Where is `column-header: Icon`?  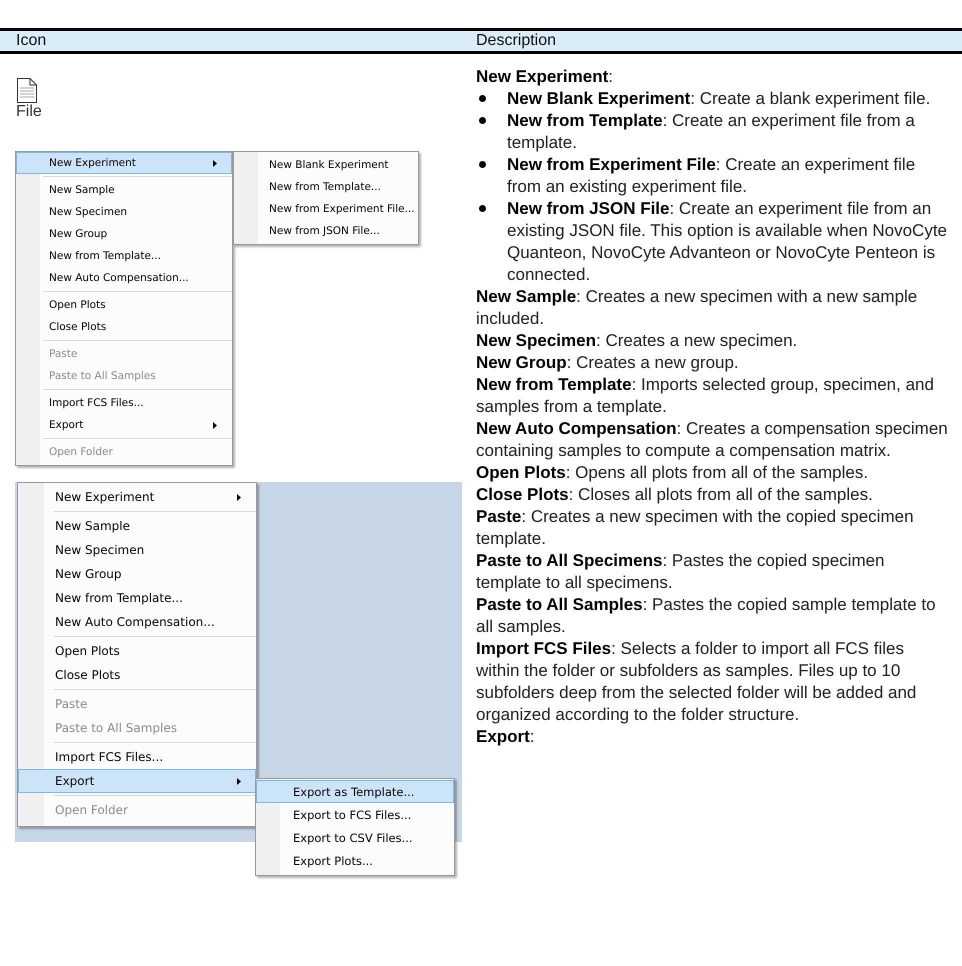 column-header: Icon is located at coordinates (31, 41).